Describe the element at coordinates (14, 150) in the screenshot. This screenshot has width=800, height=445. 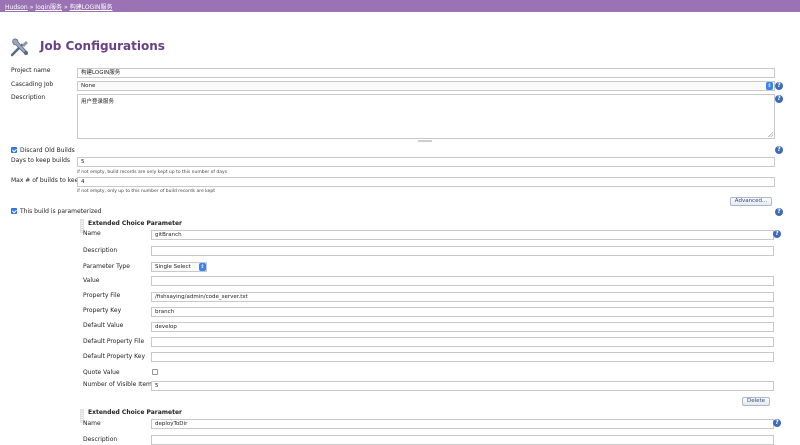
I see `discard-old-builds-checkbox` at that location.